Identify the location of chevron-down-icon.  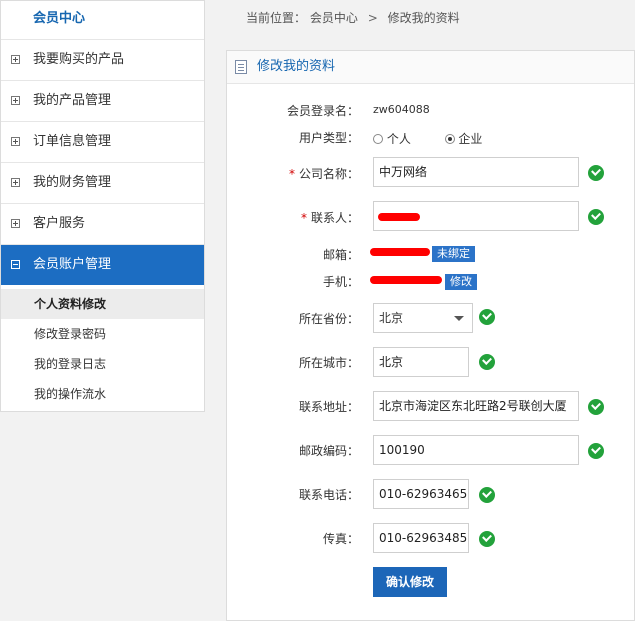
(459, 318).